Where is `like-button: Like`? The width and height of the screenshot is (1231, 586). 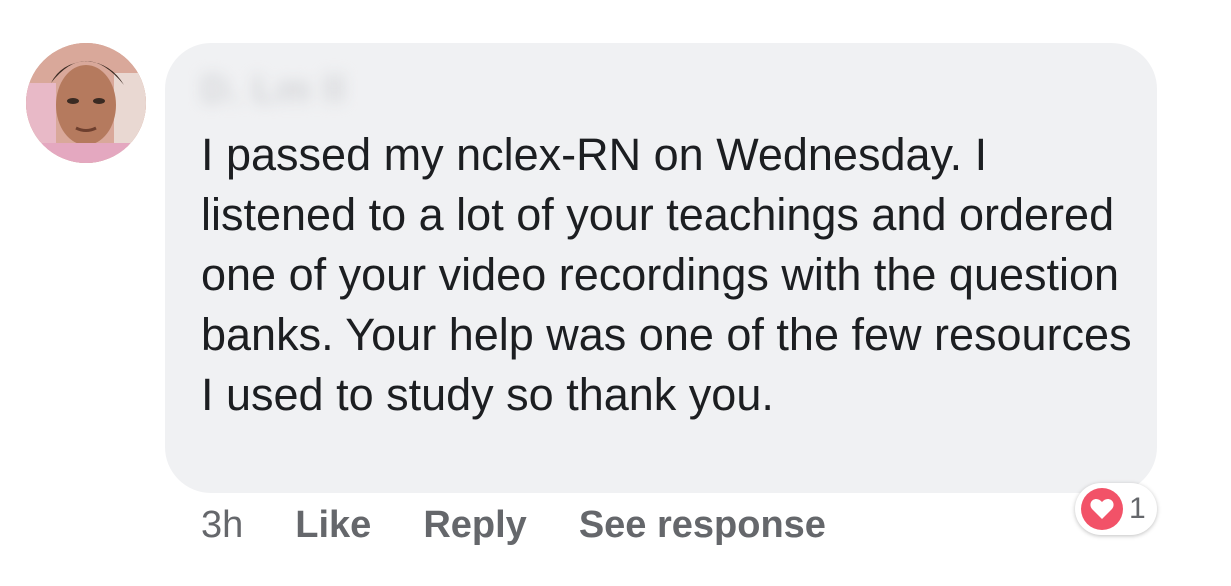
like-button: Like is located at coordinates (333, 525).